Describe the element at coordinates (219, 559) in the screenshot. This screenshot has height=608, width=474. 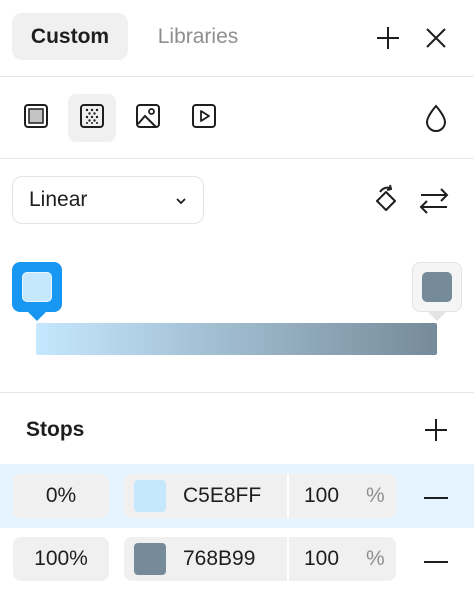
I see `stop-hex-input: 768B99` at that location.